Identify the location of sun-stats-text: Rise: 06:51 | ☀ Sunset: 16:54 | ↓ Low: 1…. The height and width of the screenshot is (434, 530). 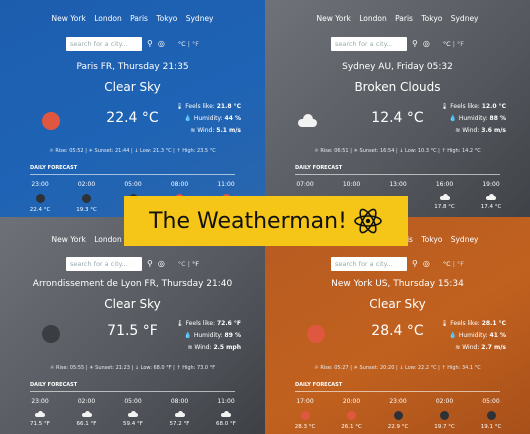
(400, 151).